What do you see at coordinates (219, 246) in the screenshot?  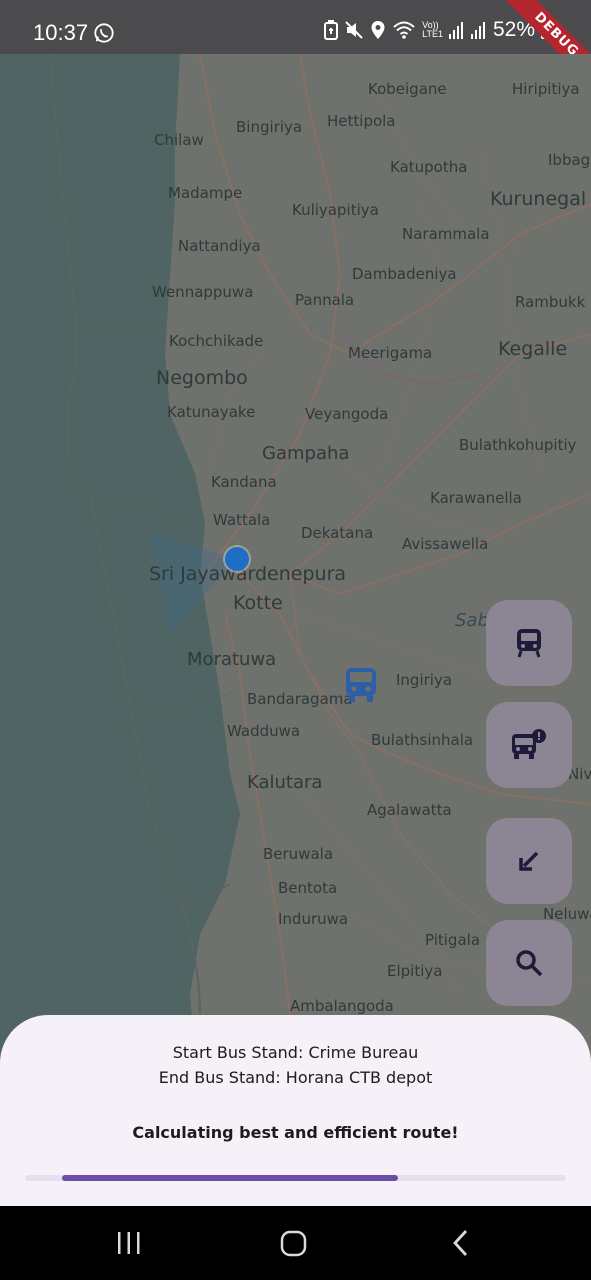 I see `map-label: Nattandiya` at bounding box center [219, 246].